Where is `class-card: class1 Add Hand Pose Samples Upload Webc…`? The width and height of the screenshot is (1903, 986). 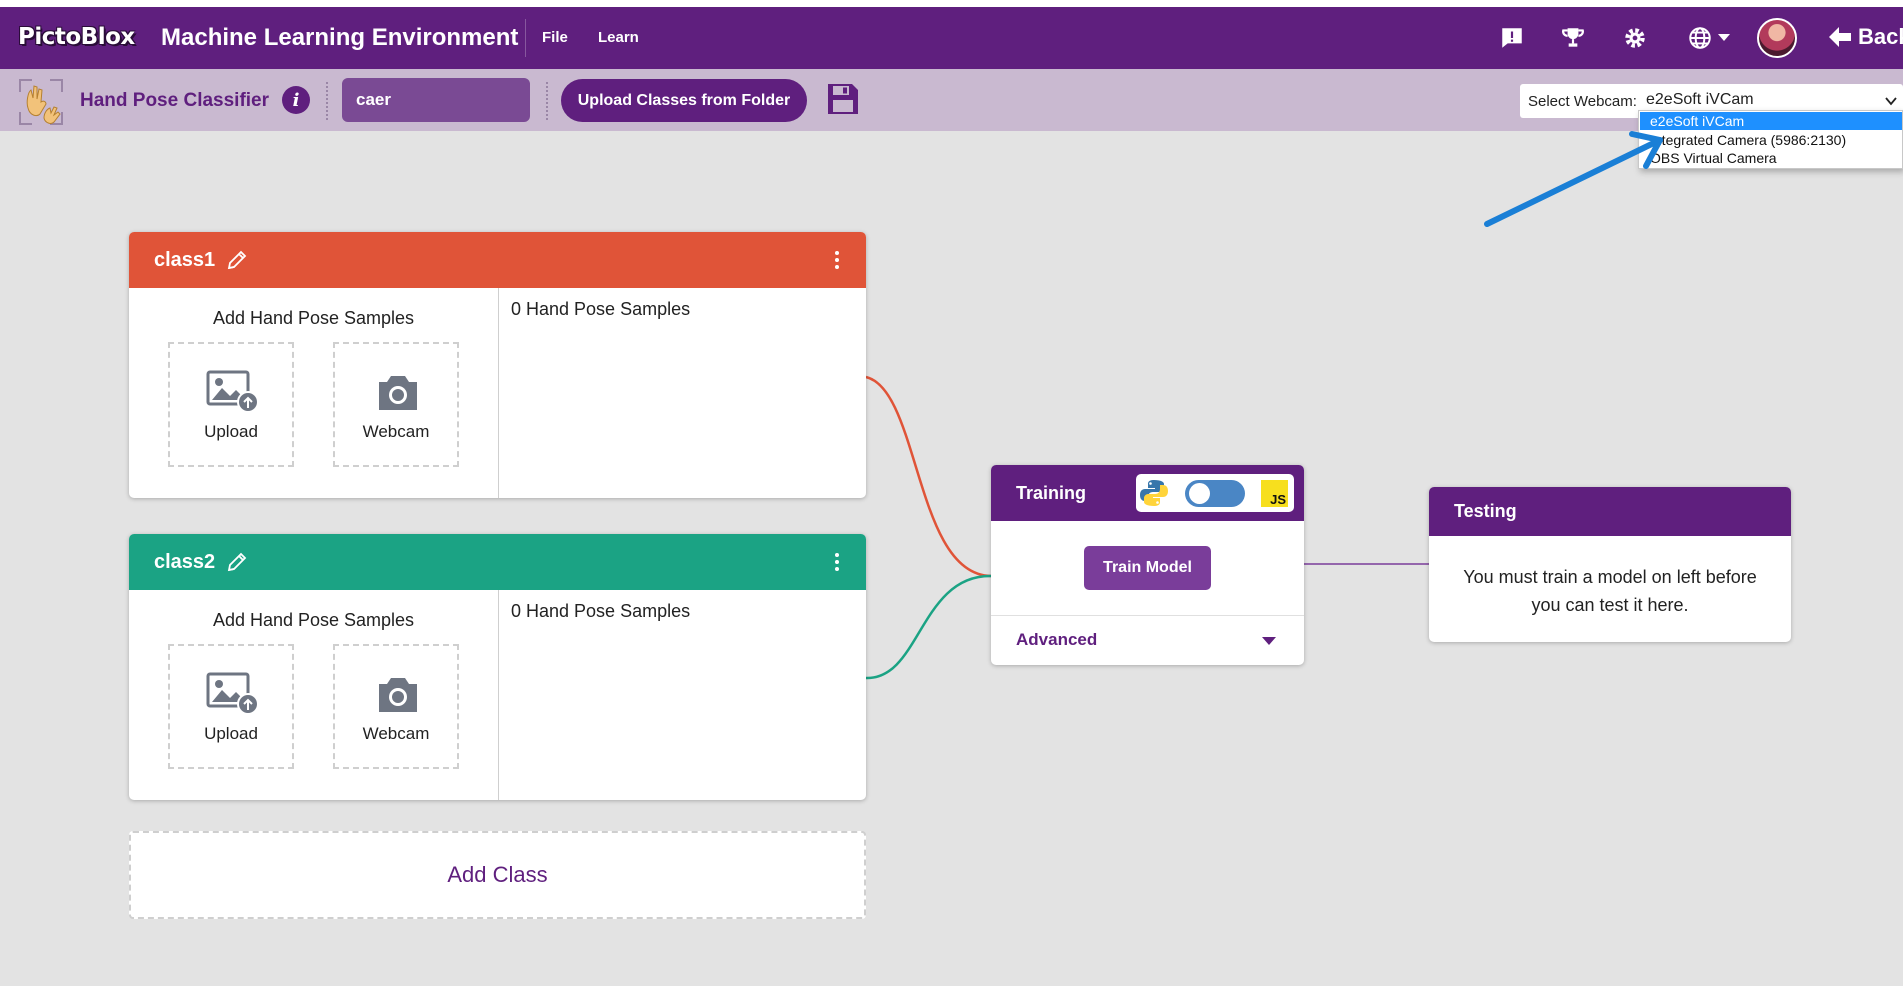
class-card: class1 Add Hand Pose Samples Upload Webc… is located at coordinates (497, 365).